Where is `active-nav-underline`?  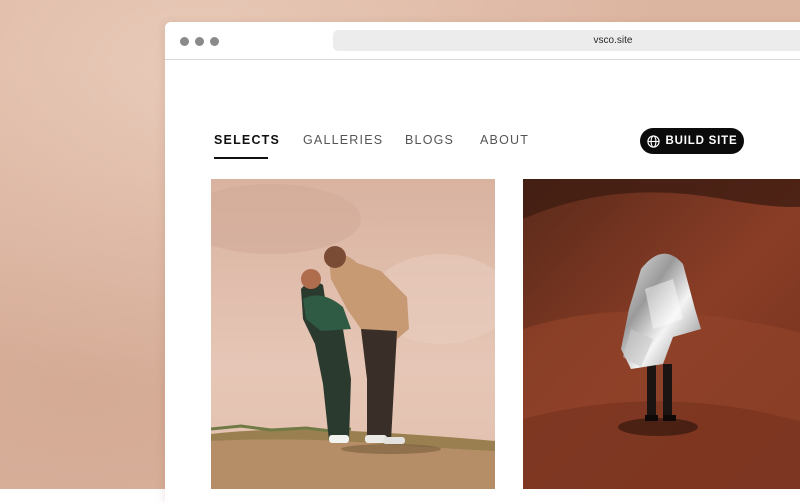 active-nav-underline is located at coordinates (241, 158).